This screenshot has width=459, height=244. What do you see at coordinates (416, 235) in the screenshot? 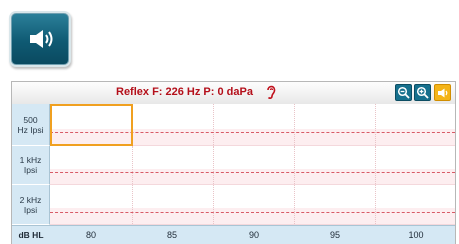
I see `axis-tick-label: 100` at bounding box center [416, 235].